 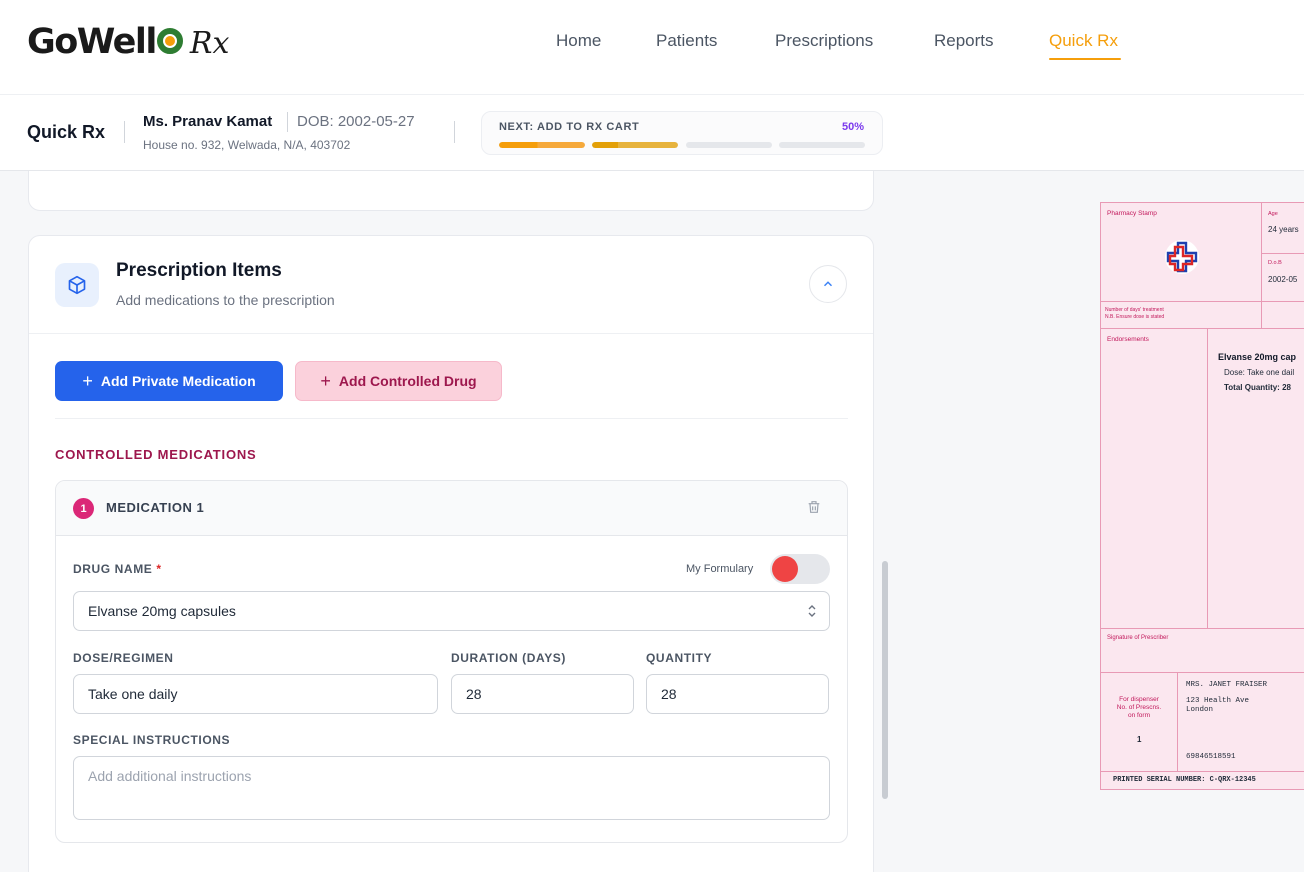 I want to click on dob-label: D.o.B, so click(x=1275, y=263).